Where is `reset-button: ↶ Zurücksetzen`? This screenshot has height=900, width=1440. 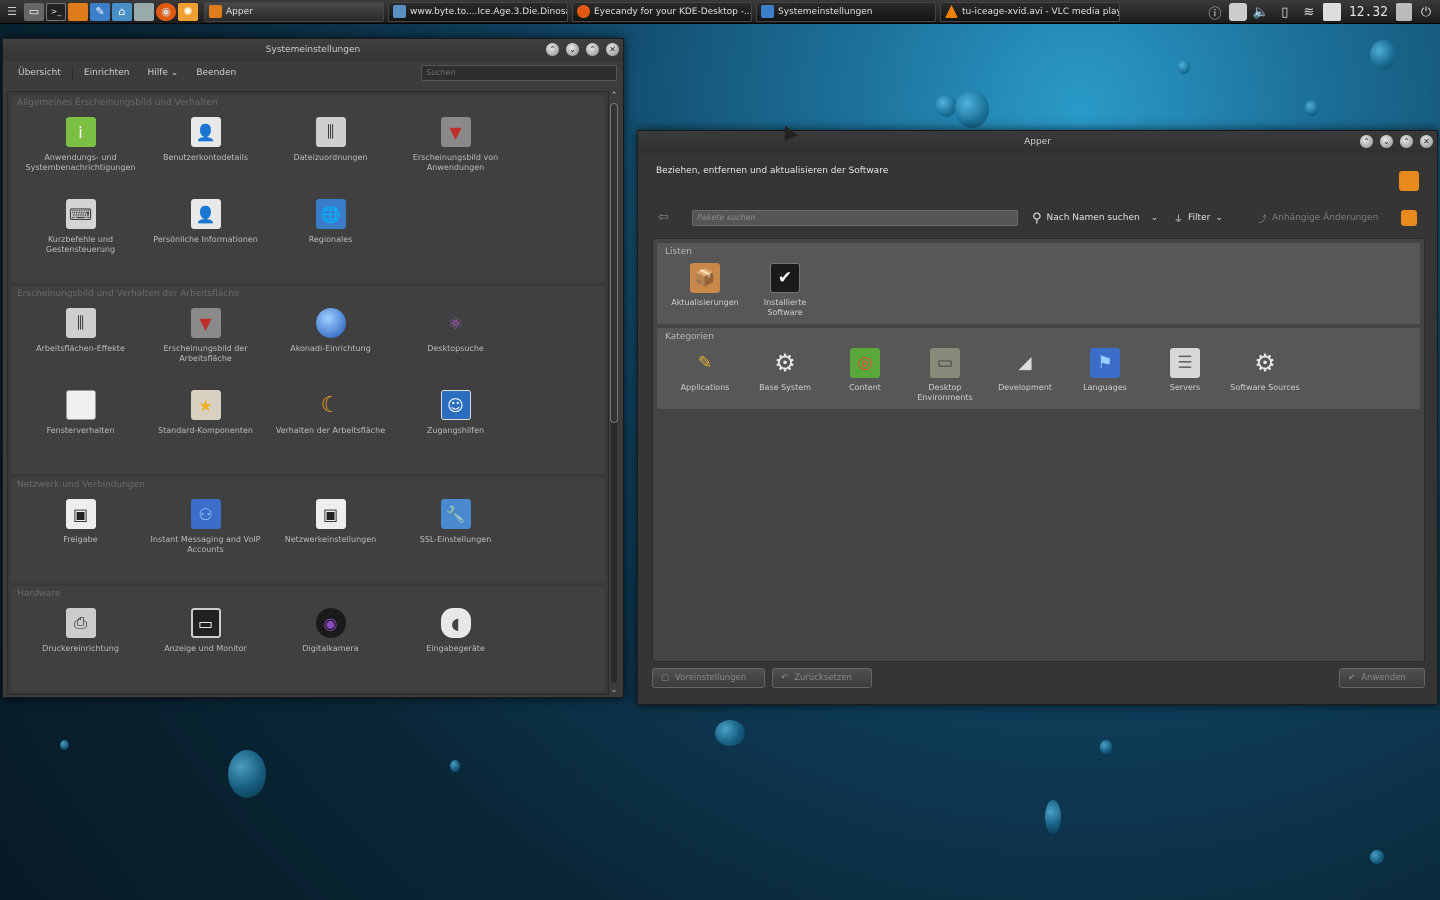 reset-button: ↶ Zurücksetzen is located at coordinates (822, 678).